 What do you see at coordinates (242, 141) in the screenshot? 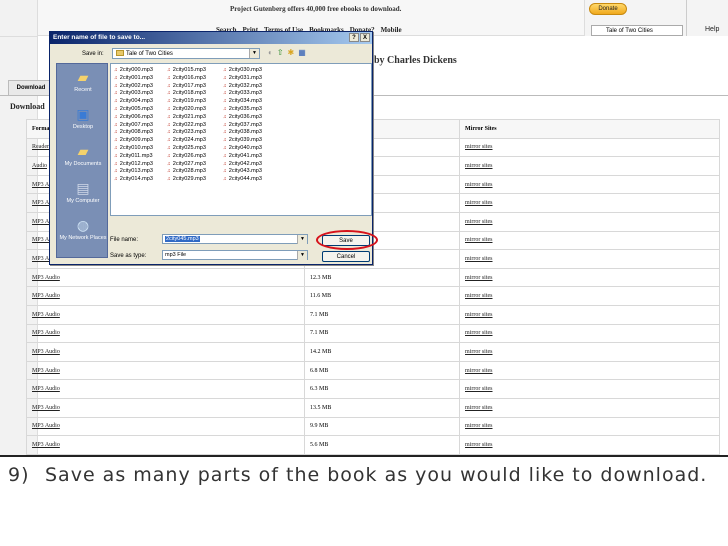
I see `file-item: 2city039.mp3` at bounding box center [242, 141].